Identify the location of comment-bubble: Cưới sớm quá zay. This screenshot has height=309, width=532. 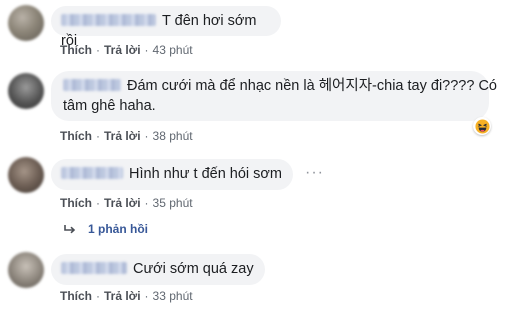
(158, 269).